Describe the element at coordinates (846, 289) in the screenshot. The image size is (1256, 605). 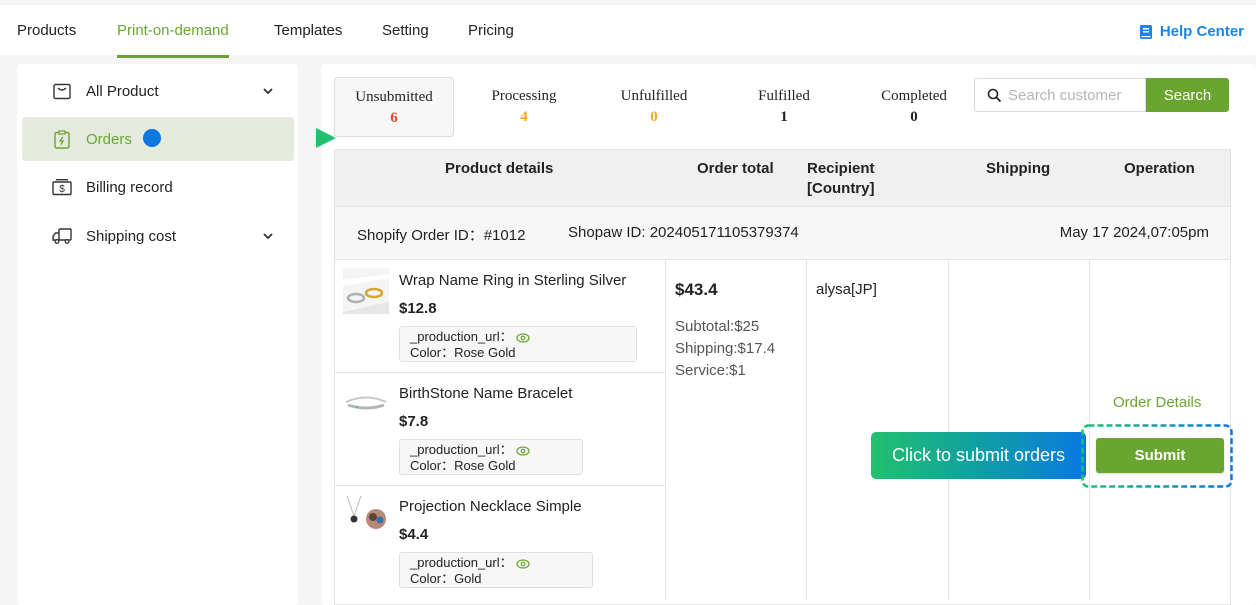
I see `recipient: alysa[JP]` at that location.